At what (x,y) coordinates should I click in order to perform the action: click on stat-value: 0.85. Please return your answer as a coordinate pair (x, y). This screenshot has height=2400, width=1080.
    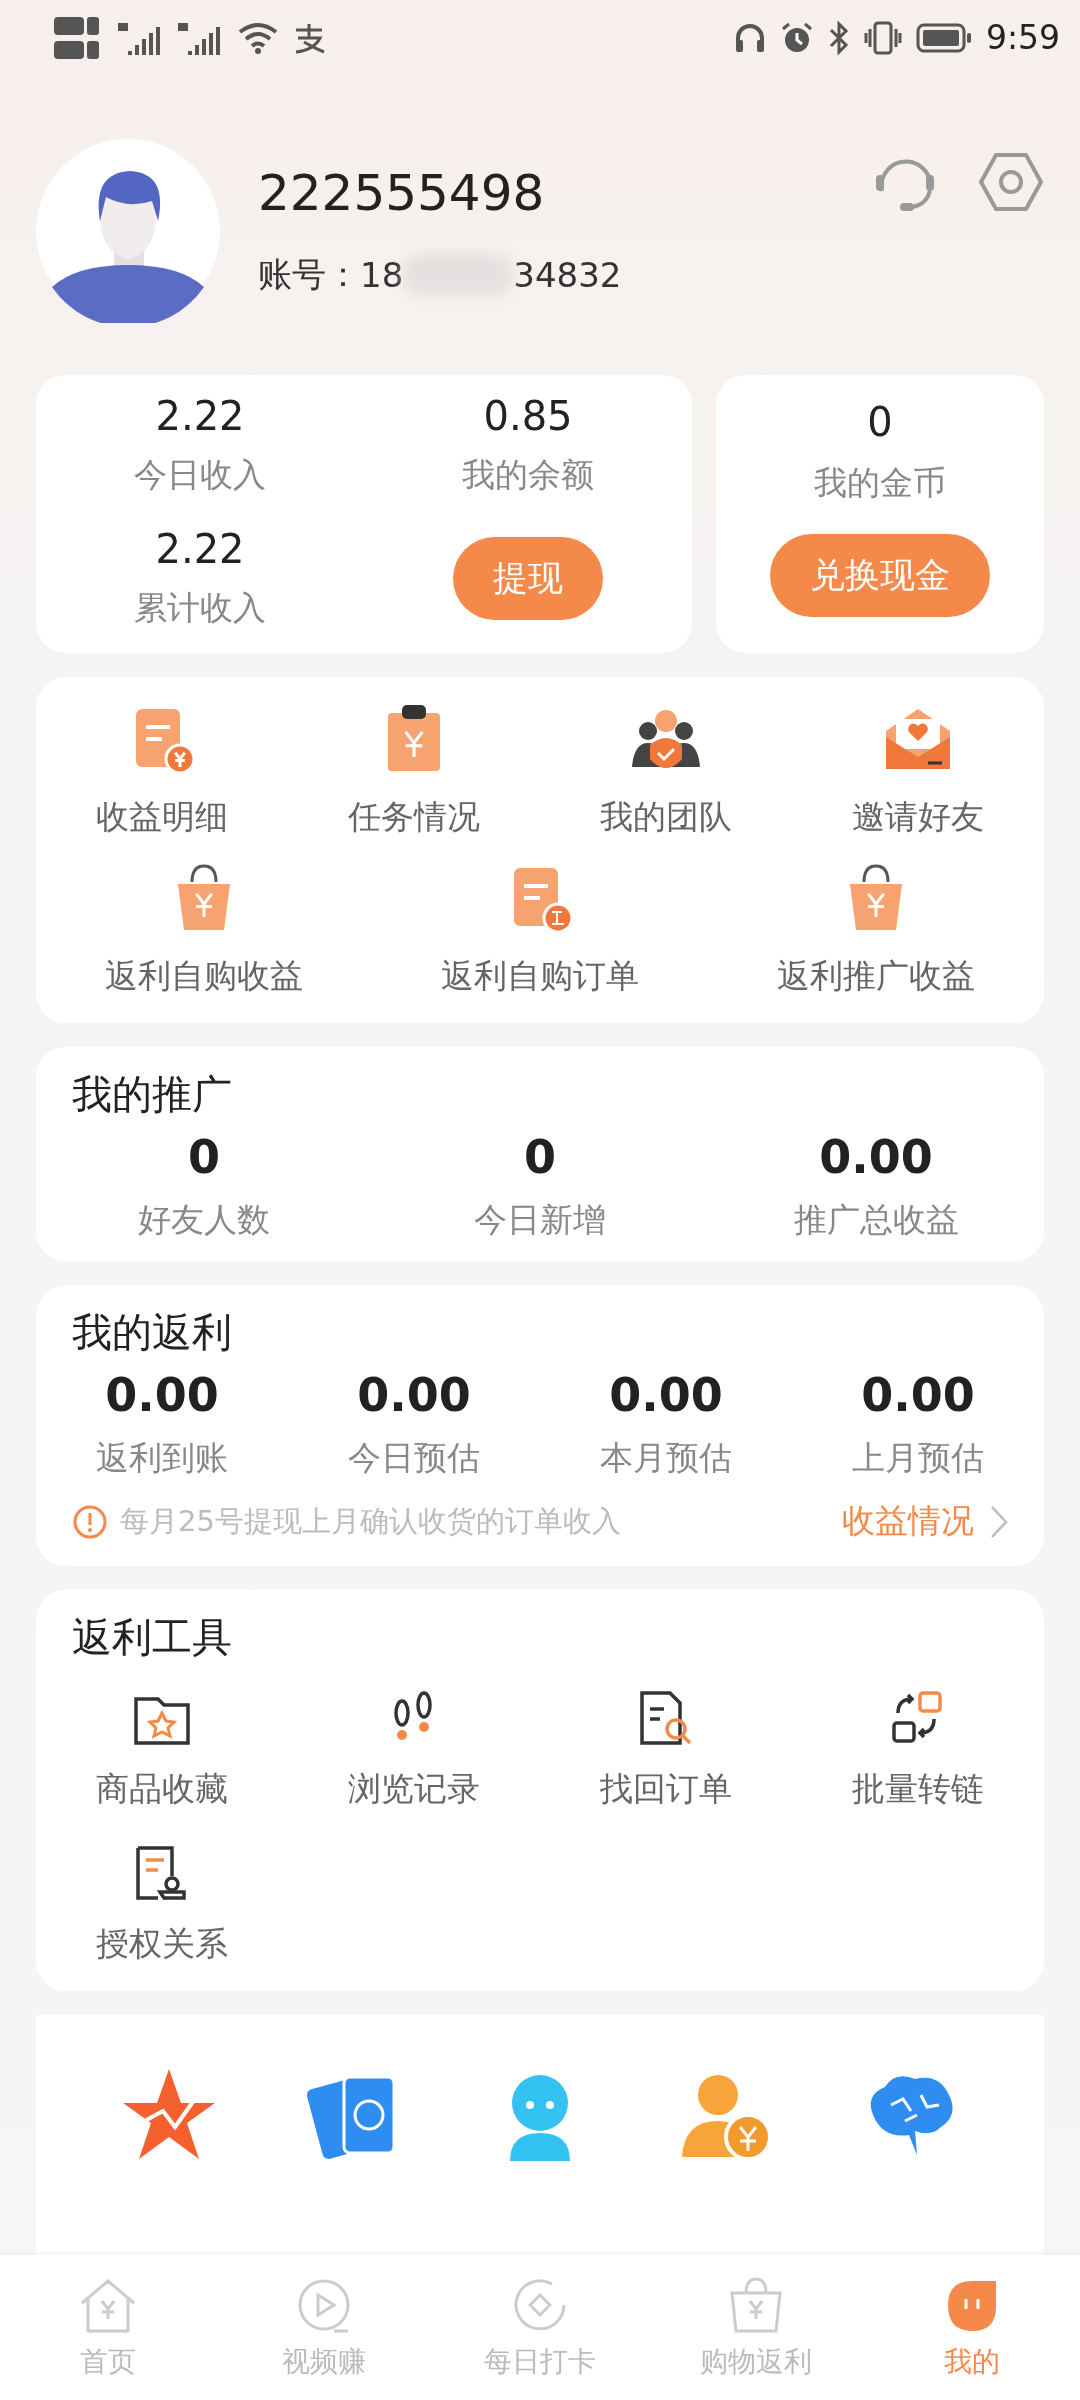
    Looking at the image, I should click on (528, 416).